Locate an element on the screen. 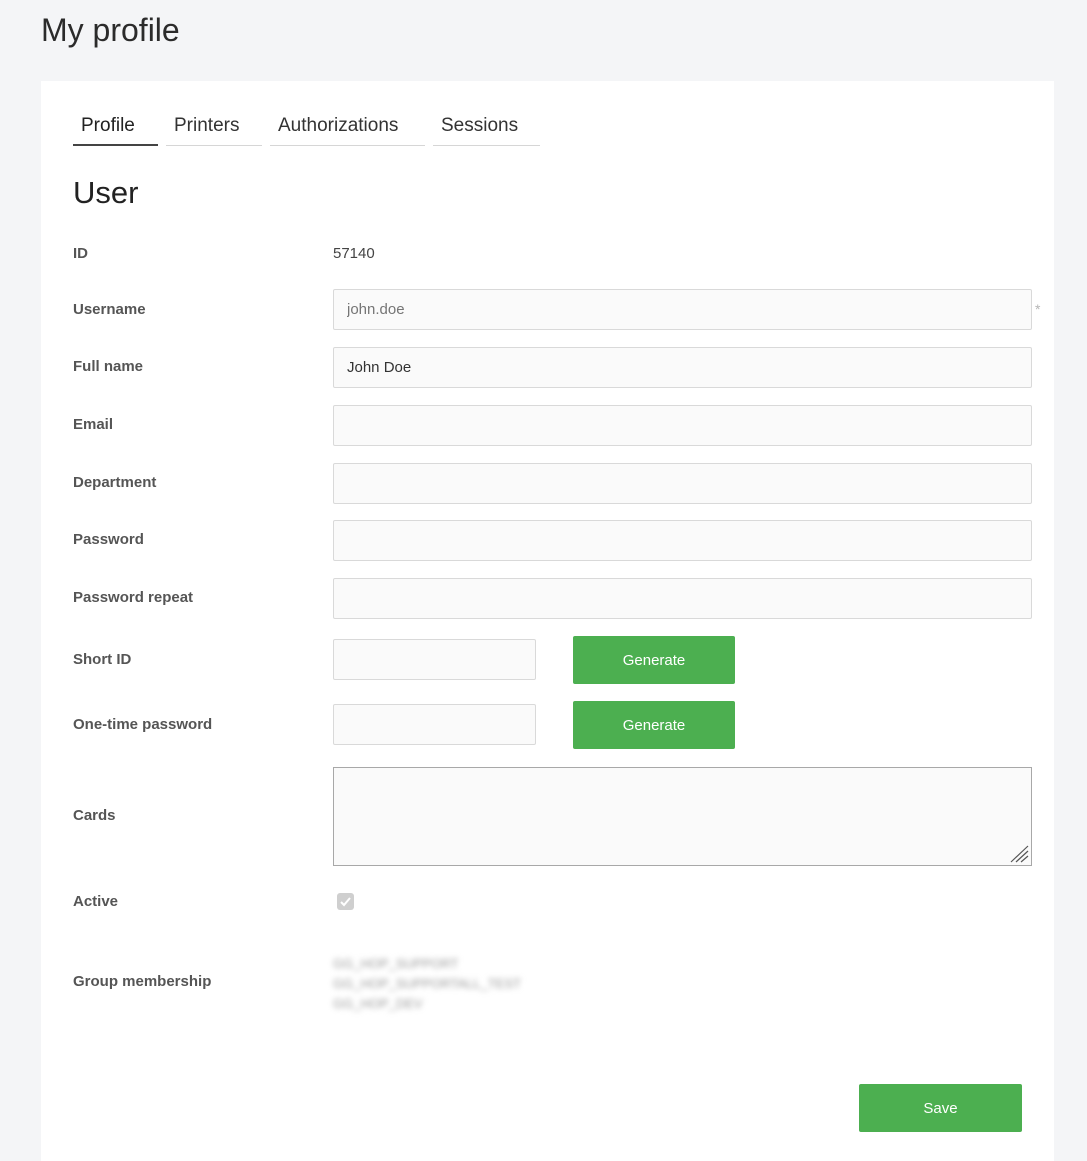 Image resolution: width=1087 pixels, height=1161 pixels. tab-sessions: Sessions is located at coordinates (486, 128).